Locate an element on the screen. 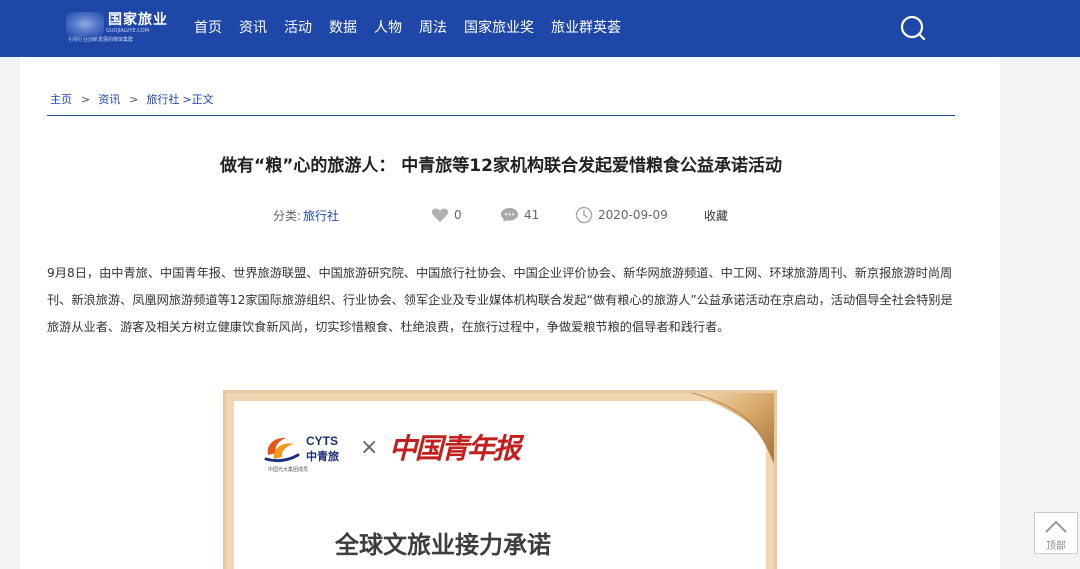 The width and height of the screenshot is (1080, 569). chevron-up-icon is located at coordinates (1056, 526).